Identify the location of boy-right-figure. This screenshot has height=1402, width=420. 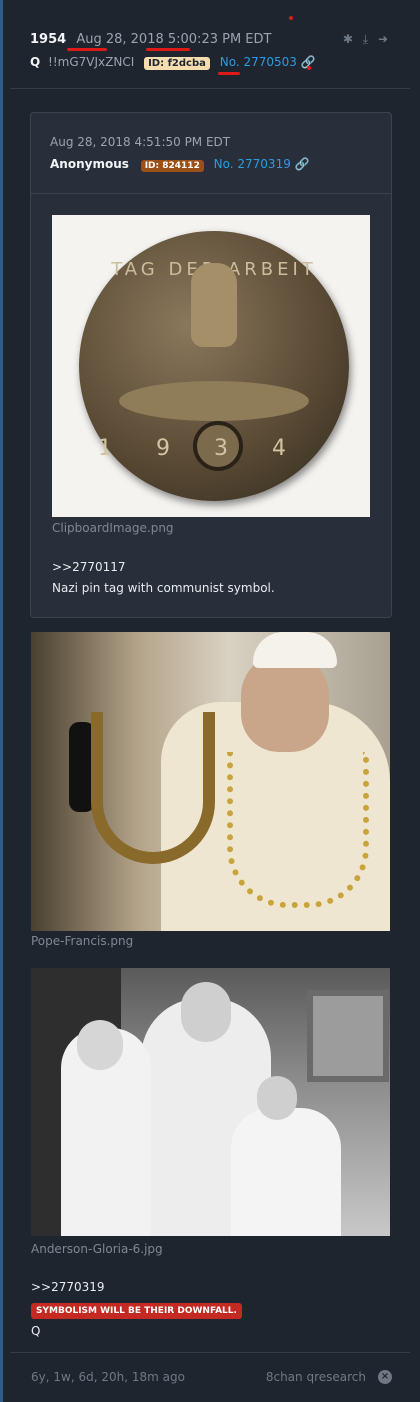
(286, 1172).